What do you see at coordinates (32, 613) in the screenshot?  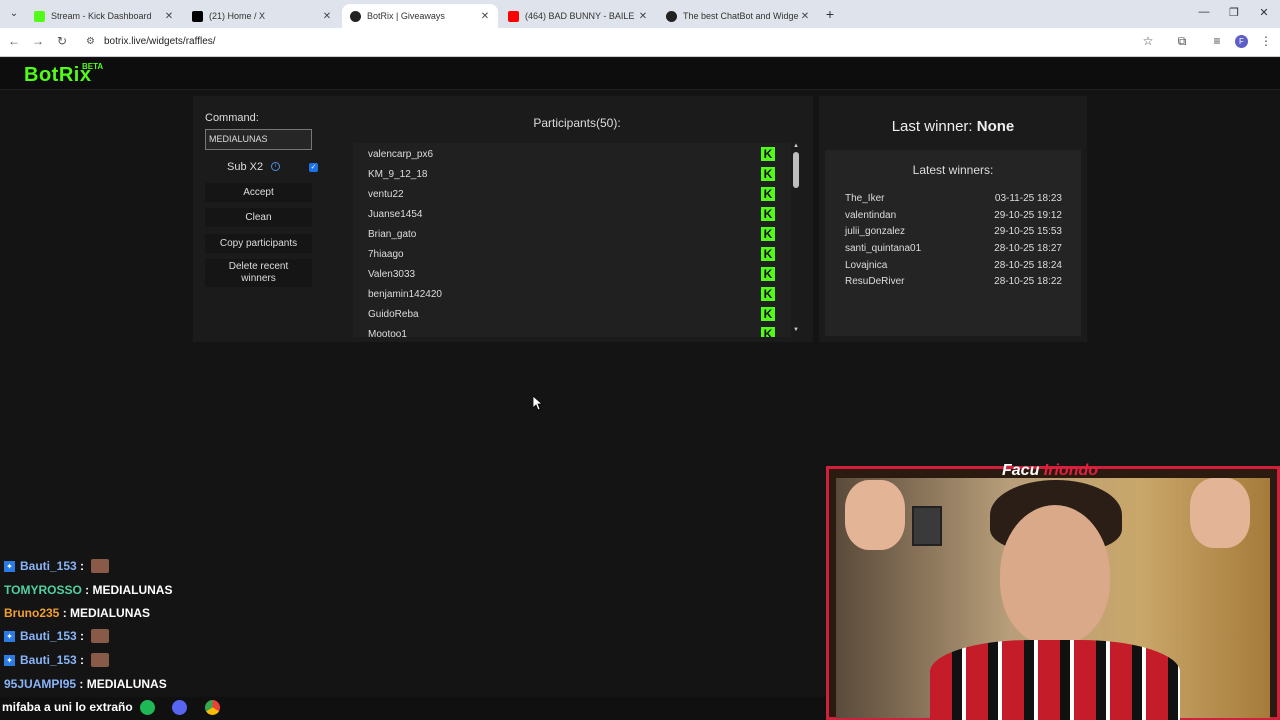 I see `chat-username: Bruno235` at bounding box center [32, 613].